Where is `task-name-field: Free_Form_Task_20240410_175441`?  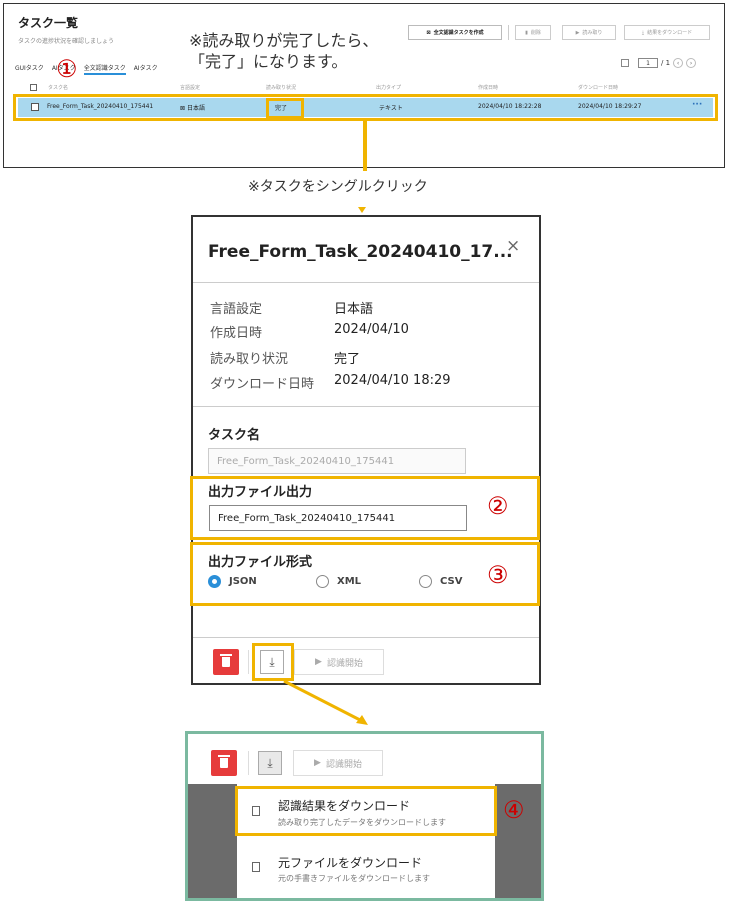 task-name-field: Free_Form_Task_20240410_175441 is located at coordinates (337, 461).